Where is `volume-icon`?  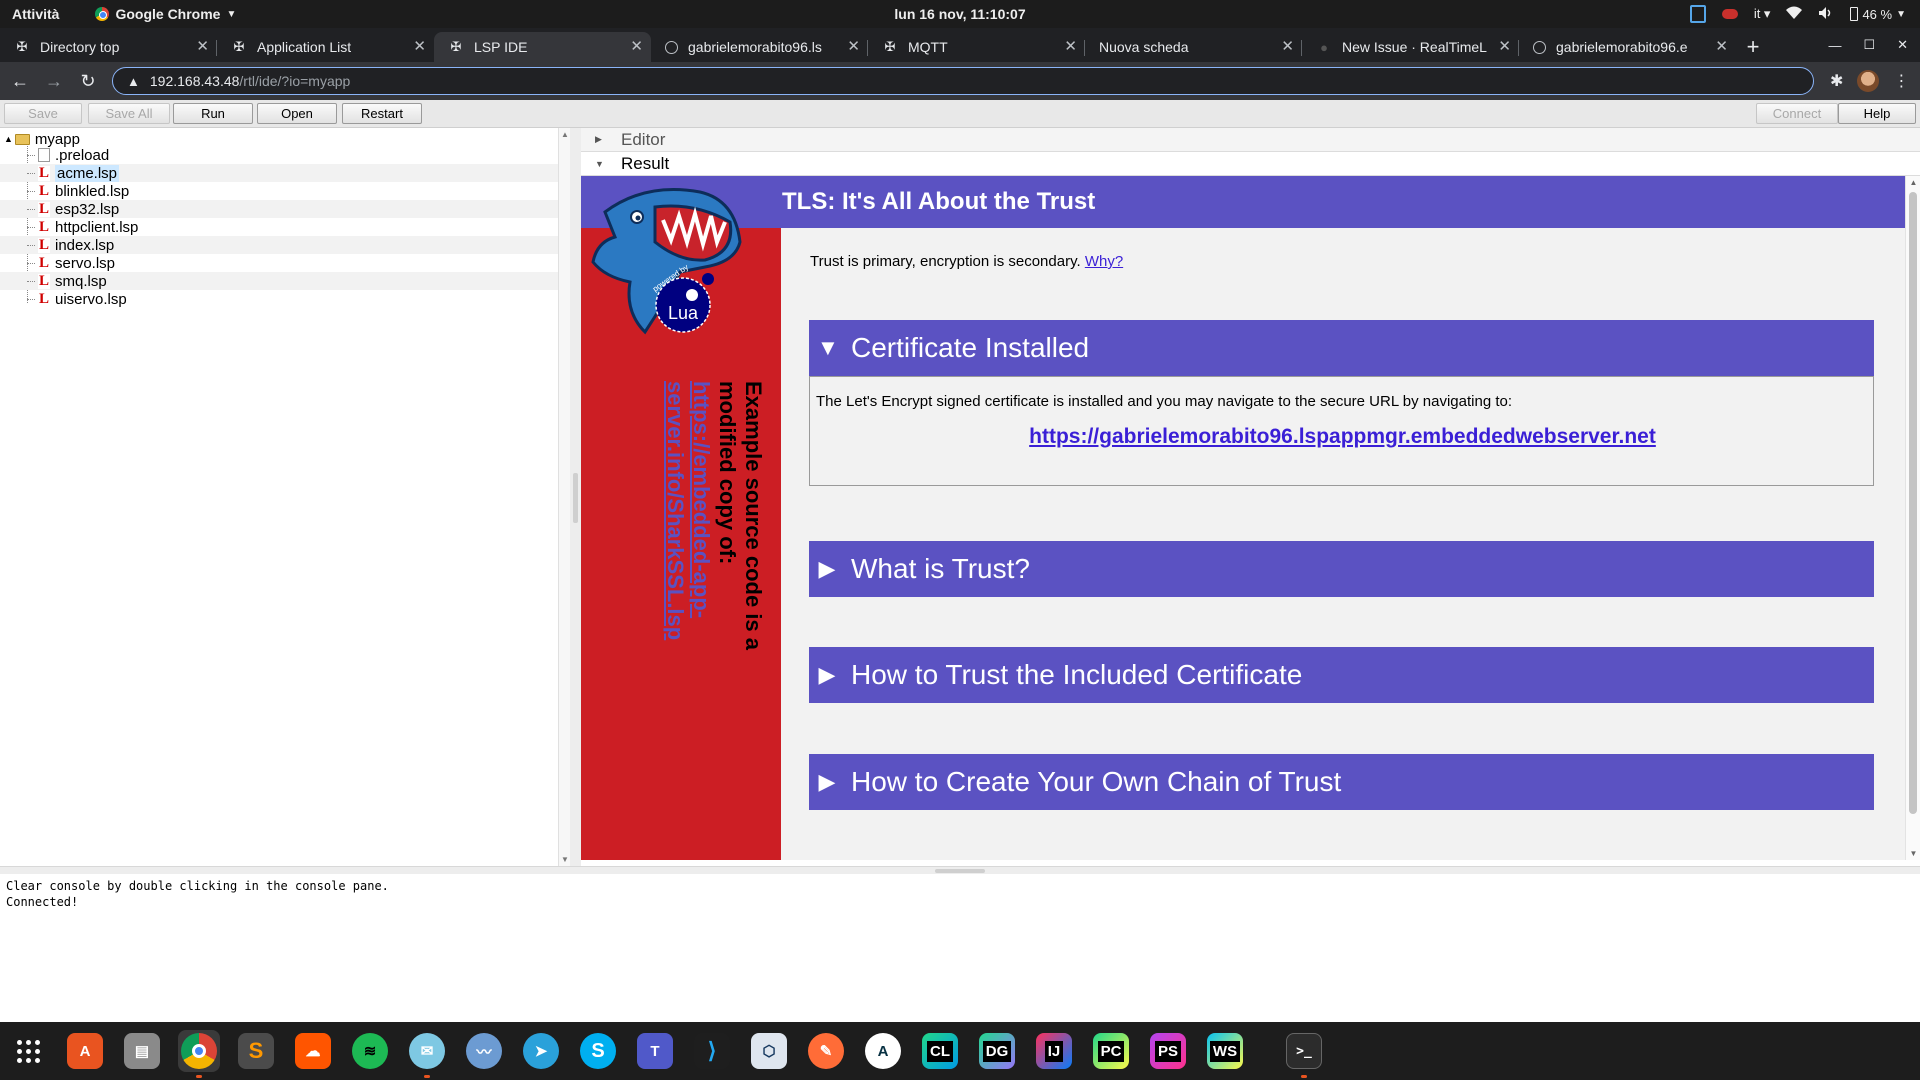 volume-icon is located at coordinates (1826, 14).